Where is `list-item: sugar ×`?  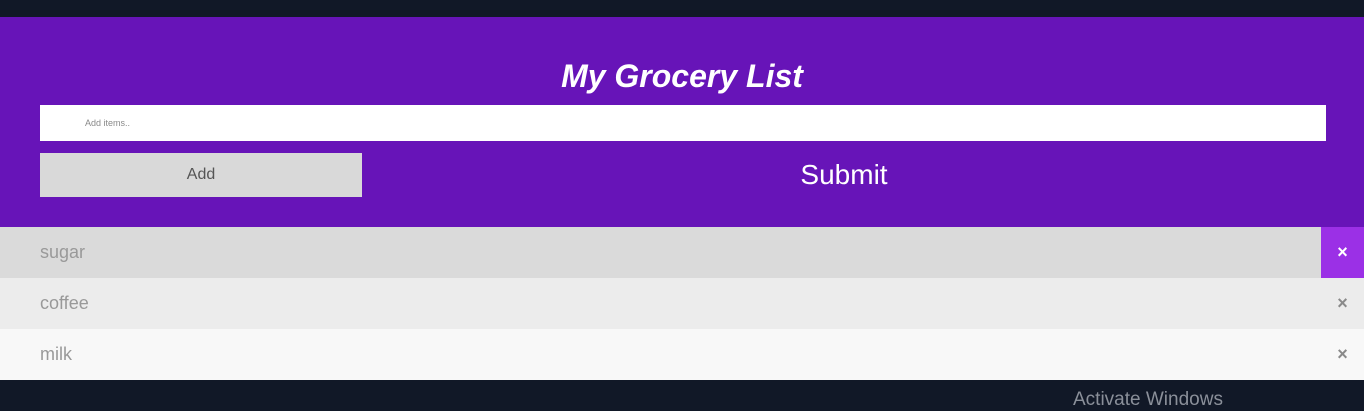 list-item: sugar × is located at coordinates (682, 252).